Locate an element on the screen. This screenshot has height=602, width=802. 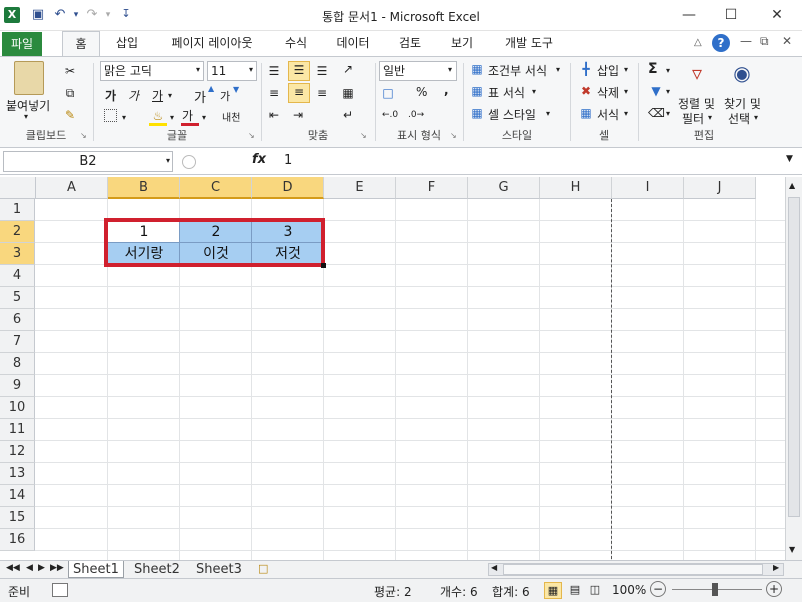
font-name-dropdown-icon: ▾ is located at coordinates (198, 69).